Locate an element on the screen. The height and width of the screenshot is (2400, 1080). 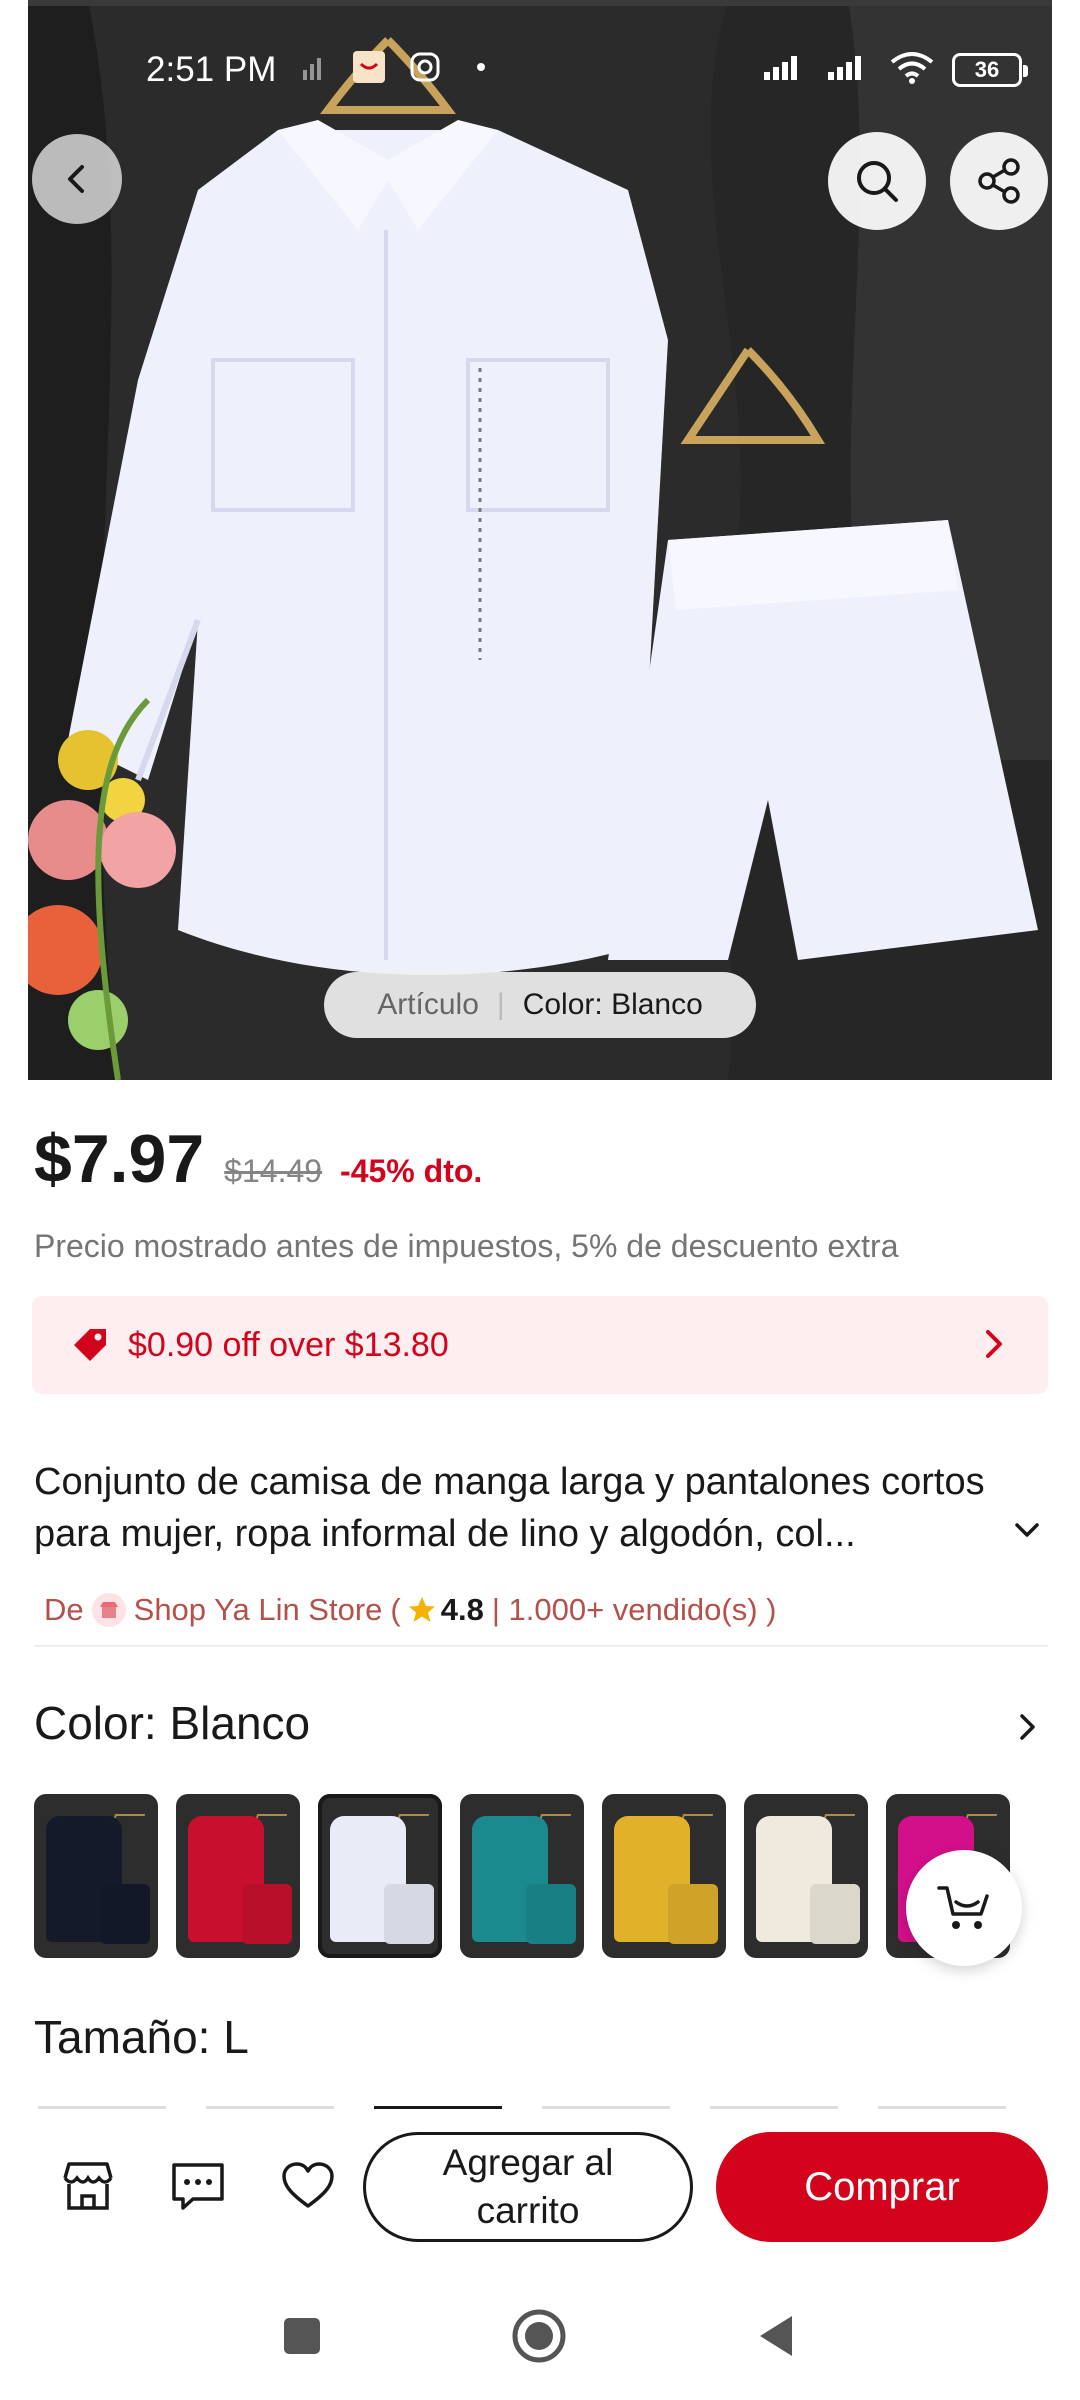
star-icon is located at coordinates (421, 1609).